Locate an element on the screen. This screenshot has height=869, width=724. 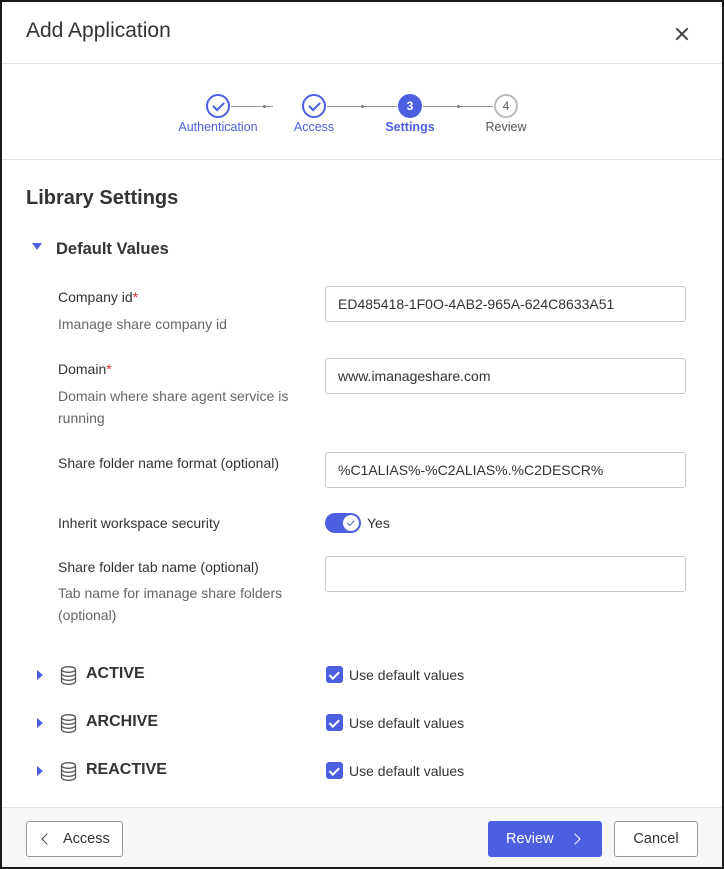
review-button: Review is located at coordinates (545, 839).